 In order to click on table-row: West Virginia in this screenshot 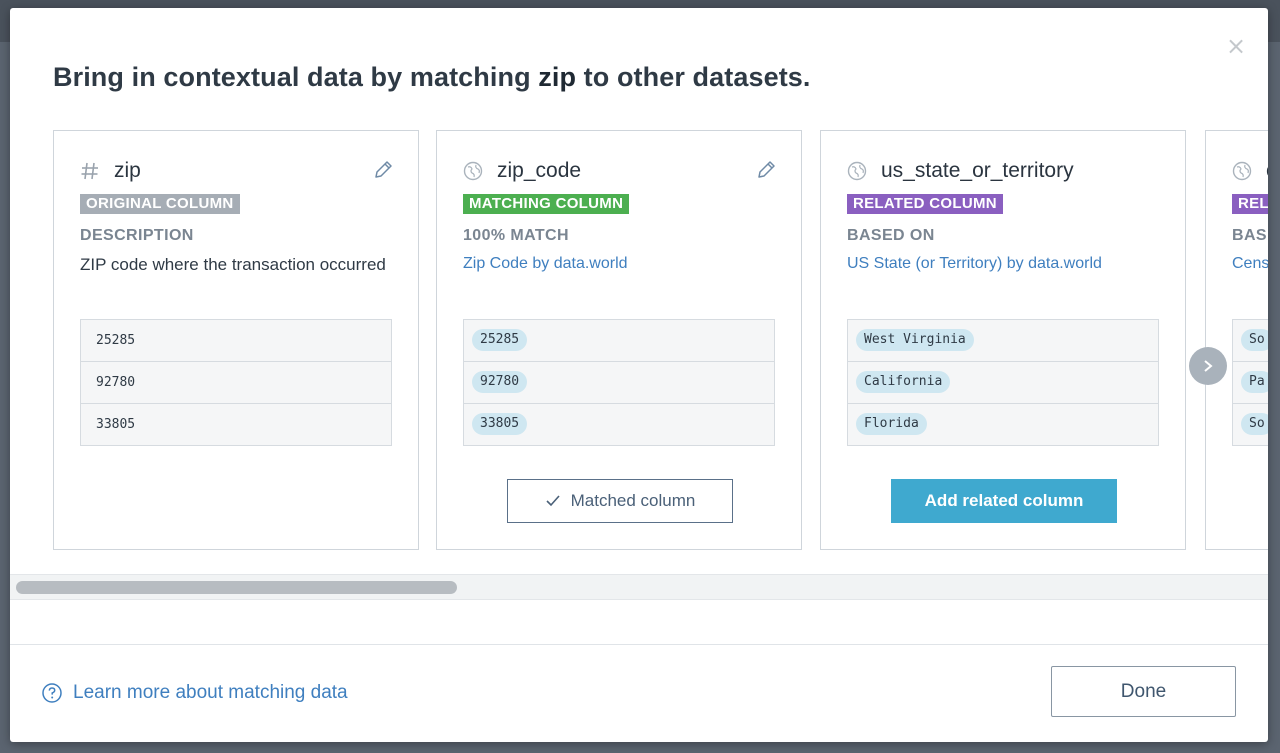, I will do `click(1003, 341)`.